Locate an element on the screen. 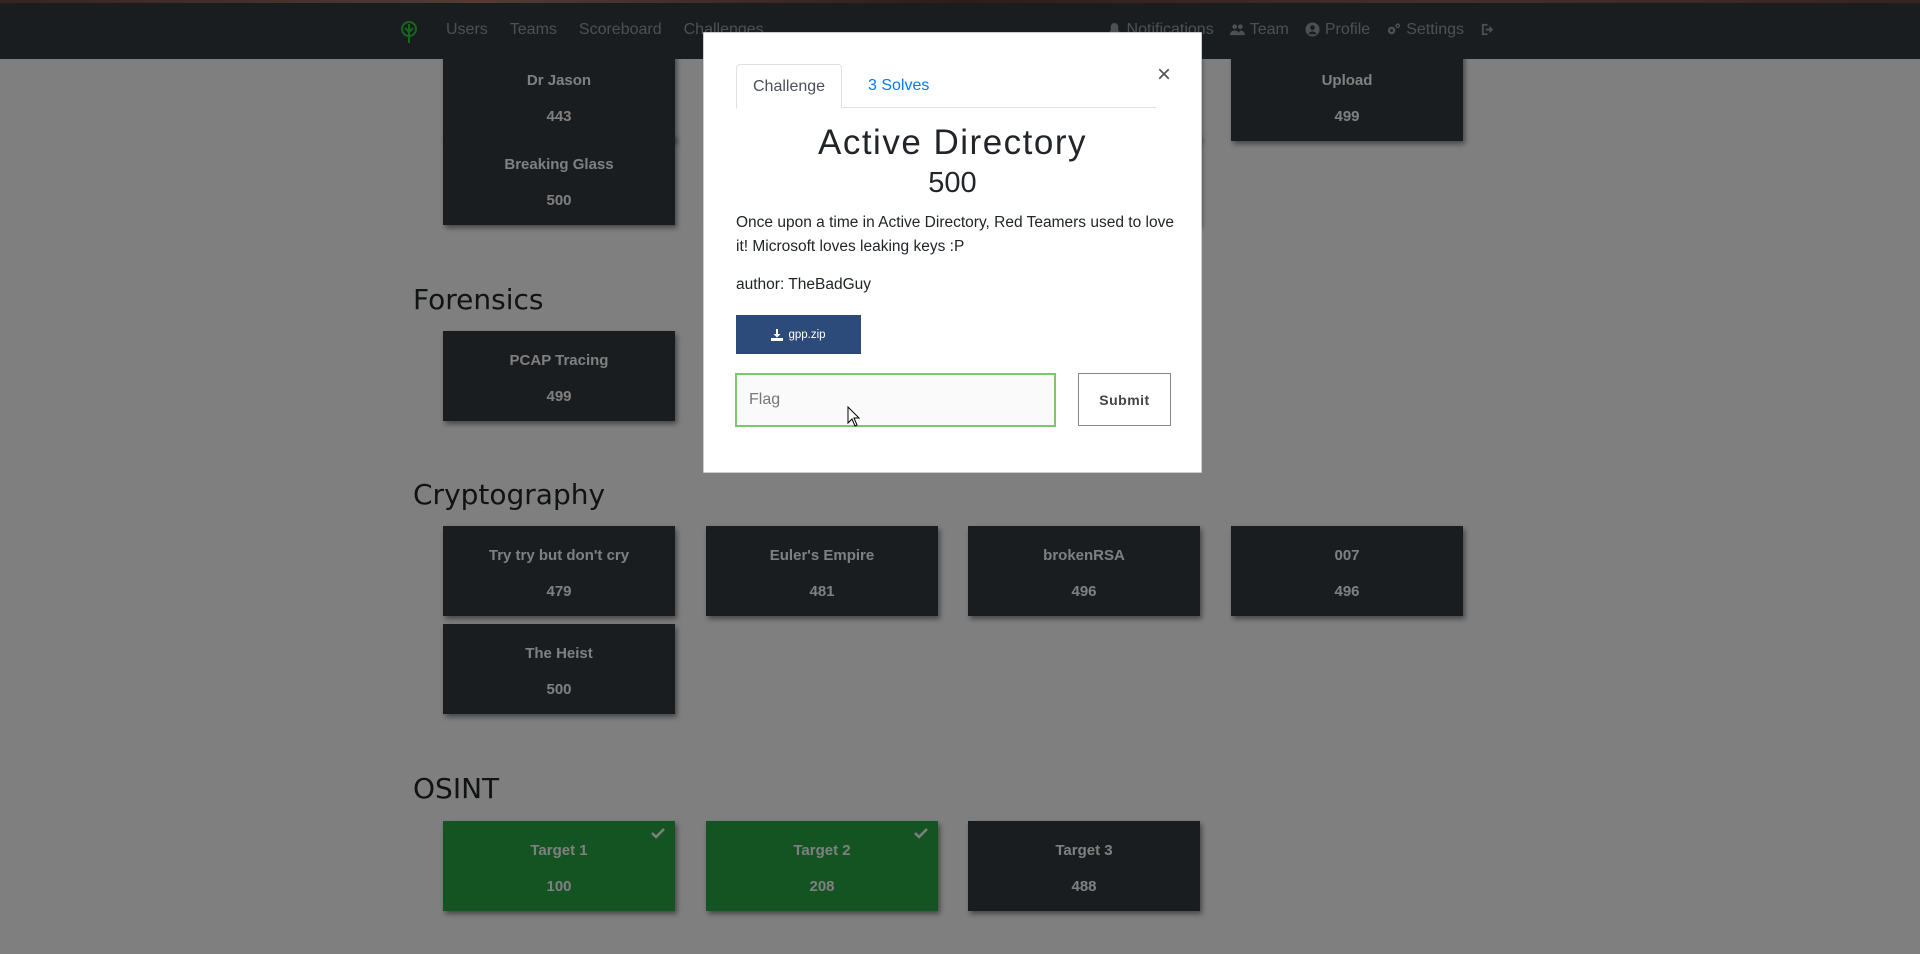 The width and height of the screenshot is (1920, 954). modal-tabs: Challenge 3 Solves is located at coordinates (946, 86).